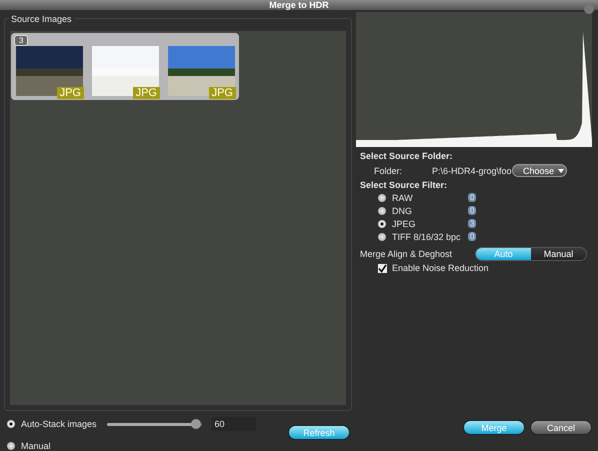 The image size is (598, 451). What do you see at coordinates (561, 170) in the screenshot?
I see `caret-icon` at bounding box center [561, 170].